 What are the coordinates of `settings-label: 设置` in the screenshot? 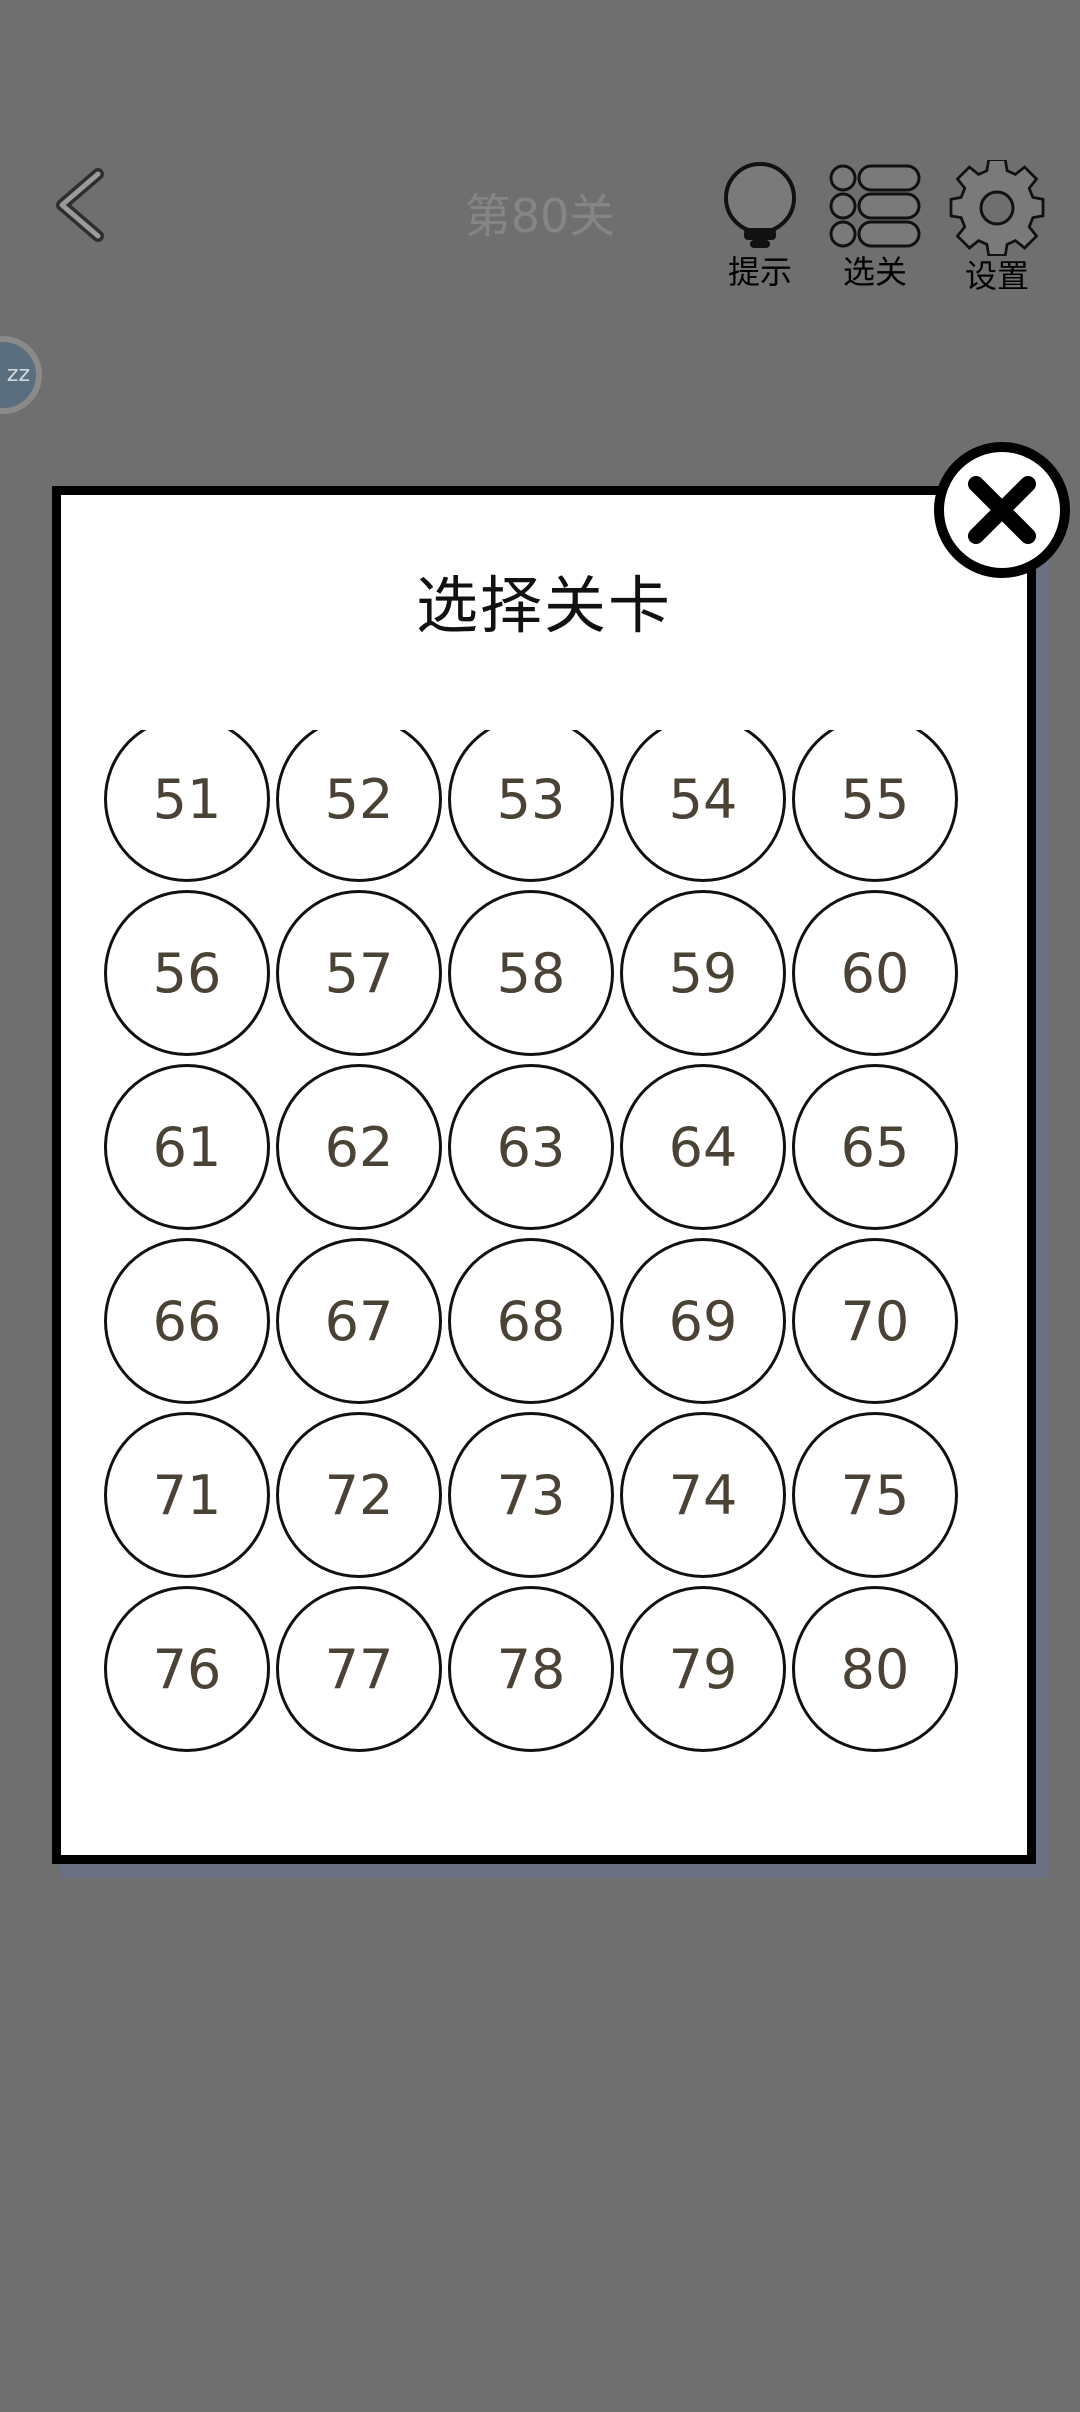 It's located at (996, 276).